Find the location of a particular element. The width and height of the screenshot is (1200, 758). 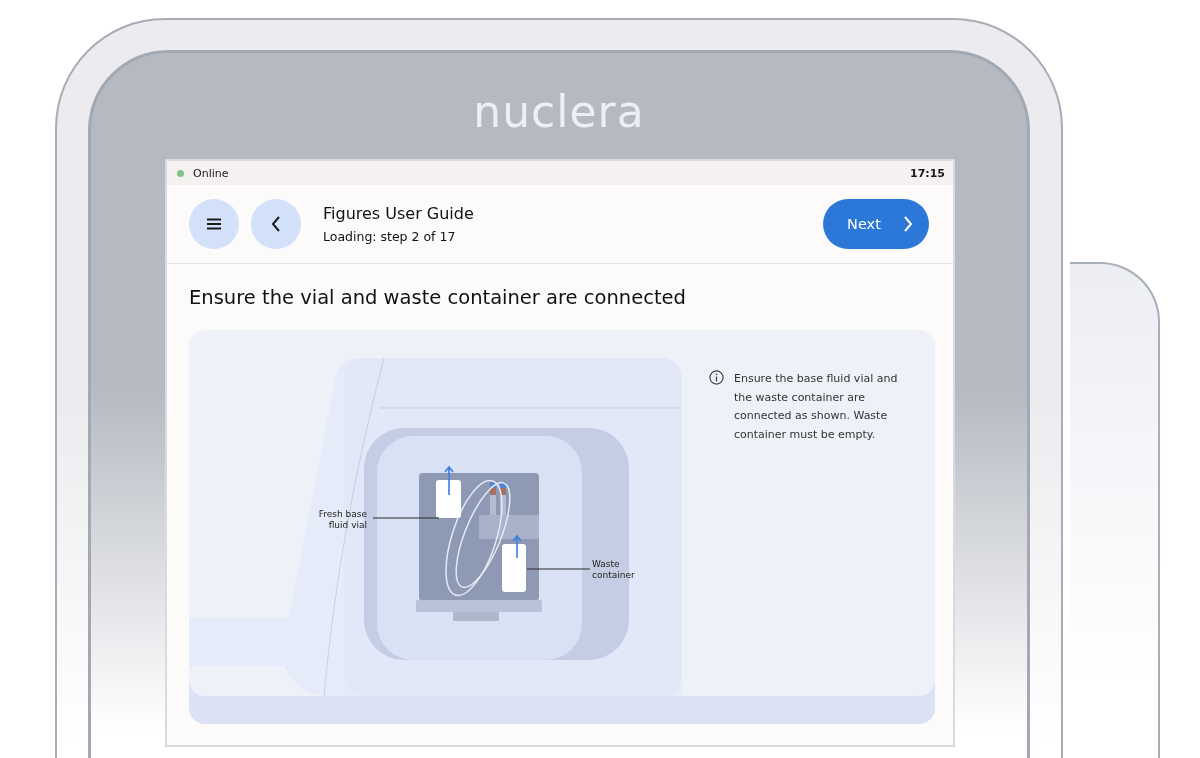

info-icon is located at coordinates (716, 377).